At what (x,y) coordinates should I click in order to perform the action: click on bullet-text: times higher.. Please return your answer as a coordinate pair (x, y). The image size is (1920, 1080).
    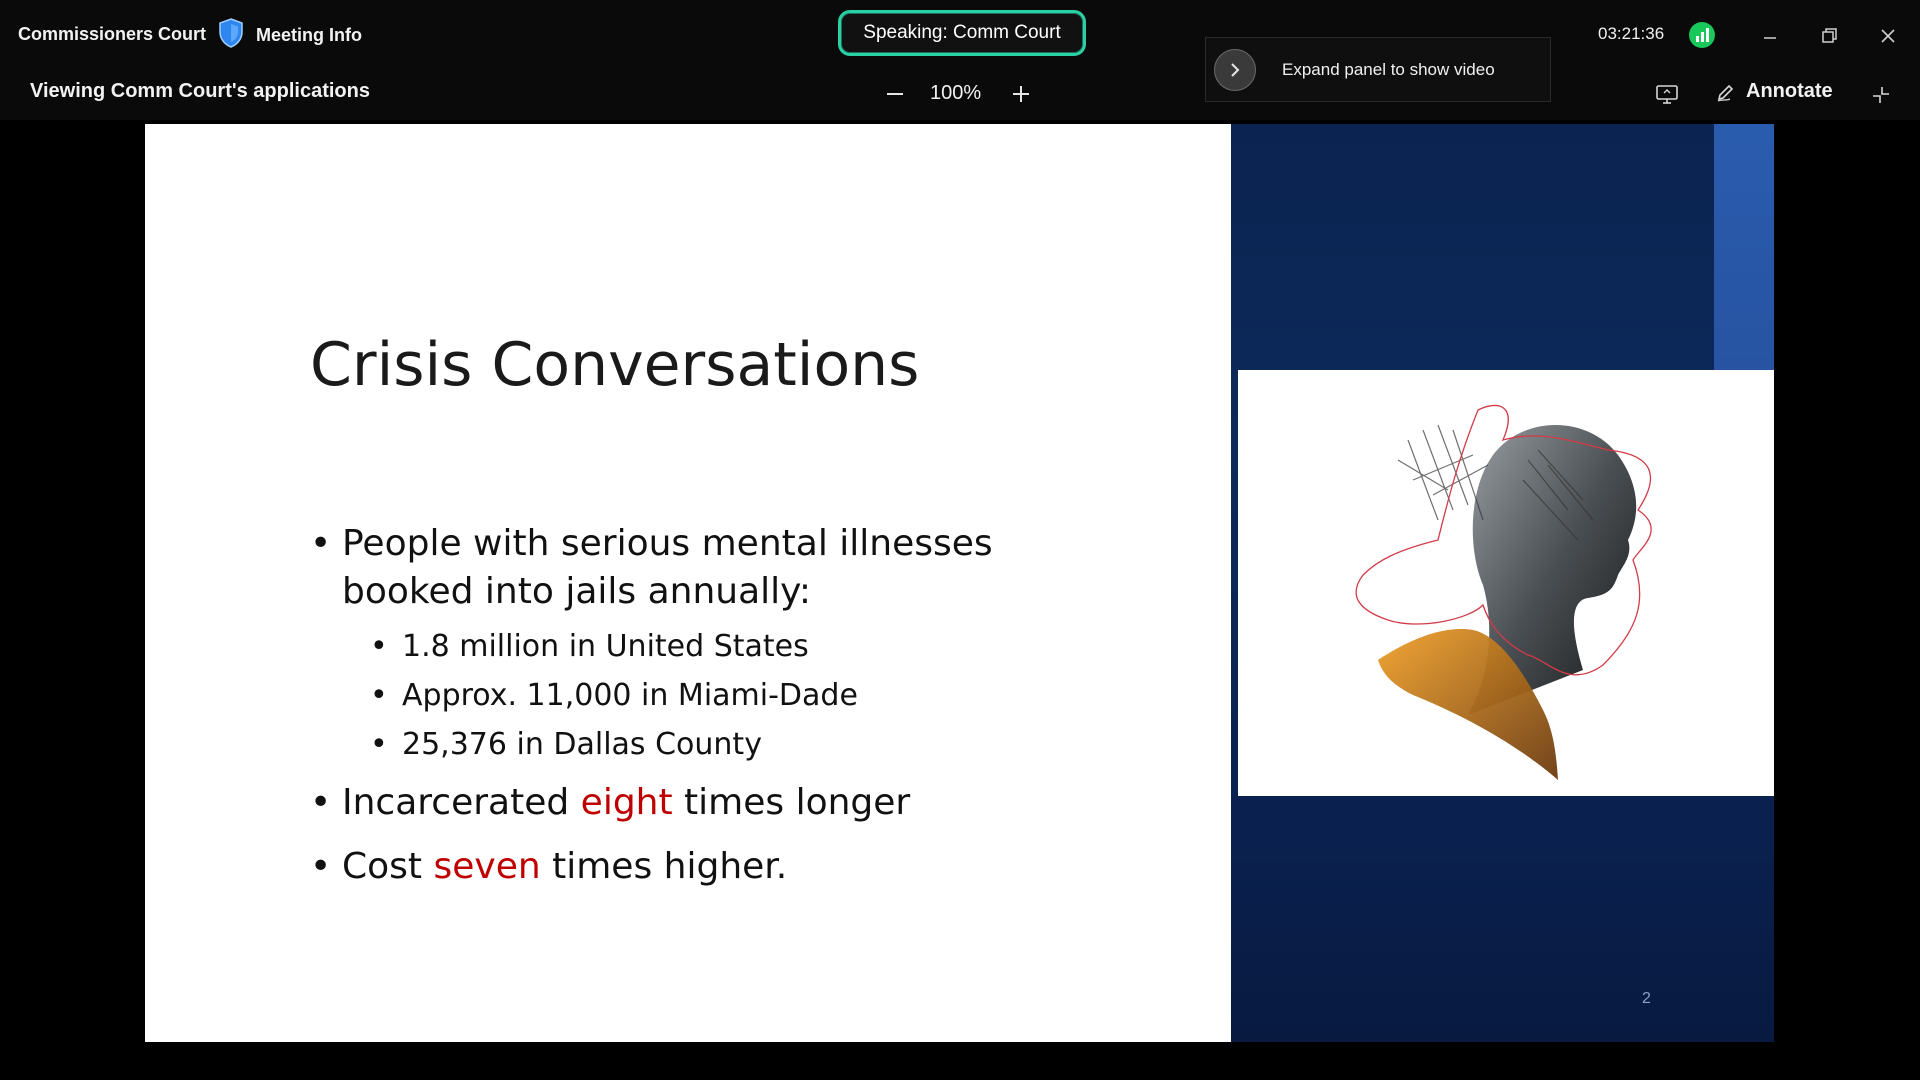
    Looking at the image, I should click on (664, 866).